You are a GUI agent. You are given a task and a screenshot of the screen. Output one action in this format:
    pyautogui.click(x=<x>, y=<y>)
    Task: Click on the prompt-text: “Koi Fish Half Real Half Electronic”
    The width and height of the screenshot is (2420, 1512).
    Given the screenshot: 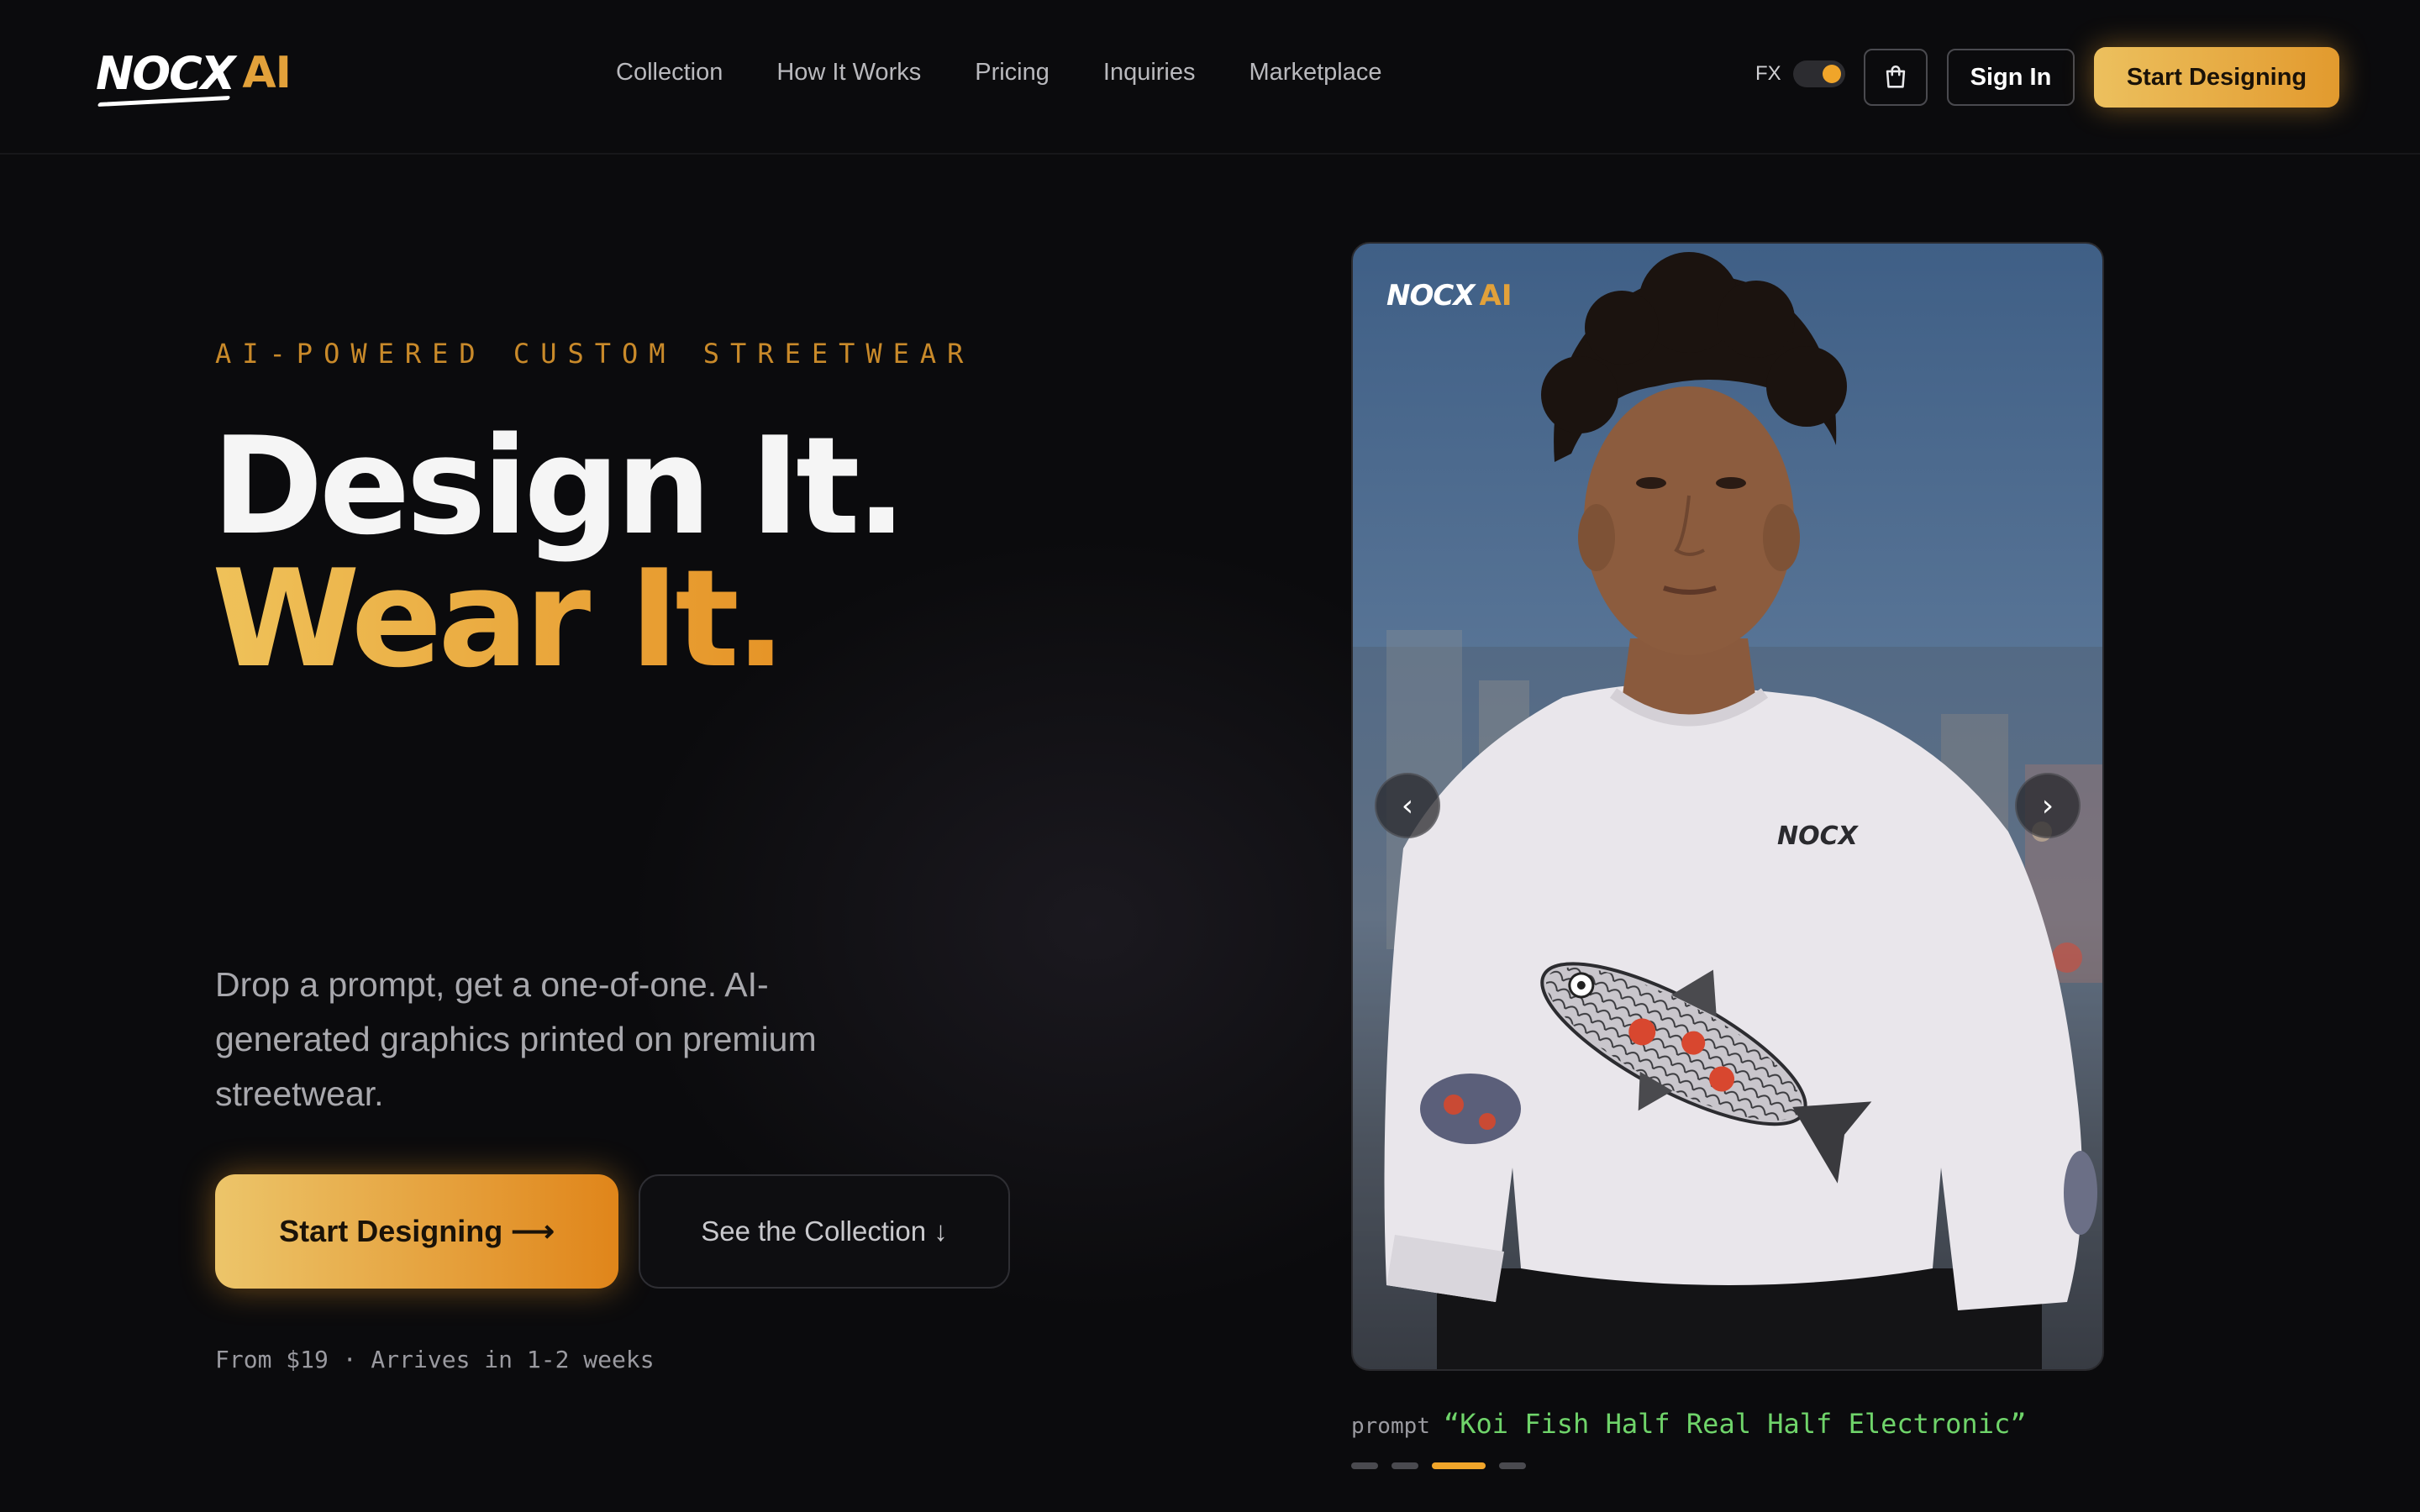 What is the action you would take?
    pyautogui.click(x=1735, y=1424)
    